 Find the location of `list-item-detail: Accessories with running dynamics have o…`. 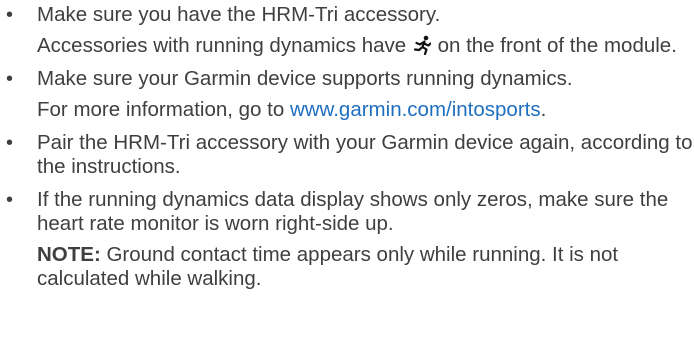

list-item-detail: Accessories with running dynamics have o… is located at coordinates (365, 46).